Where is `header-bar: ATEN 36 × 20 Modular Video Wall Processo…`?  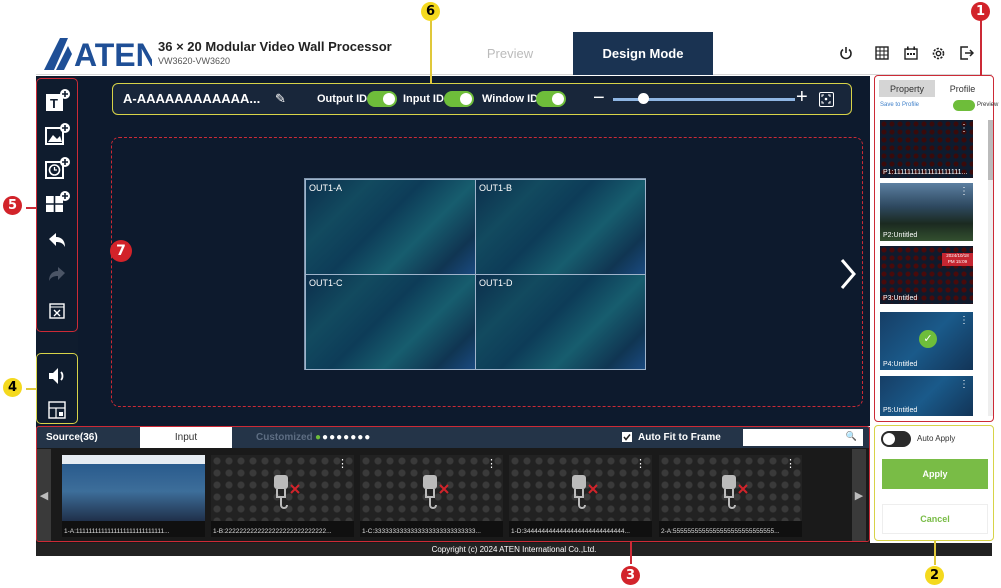
header-bar: ATEN 36 × 20 Modular Video Wall Processo… is located at coordinates (514, 53).